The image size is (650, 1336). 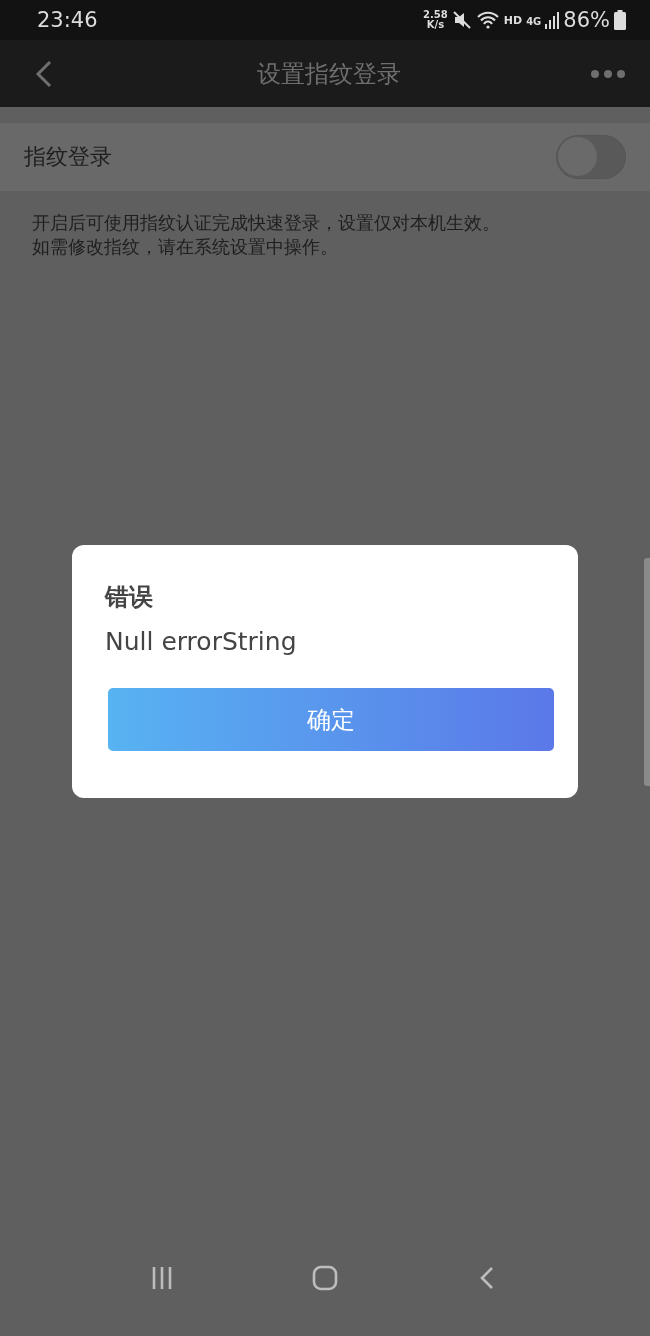 I want to click on edge-panel-handle, so click(x=647, y=672).